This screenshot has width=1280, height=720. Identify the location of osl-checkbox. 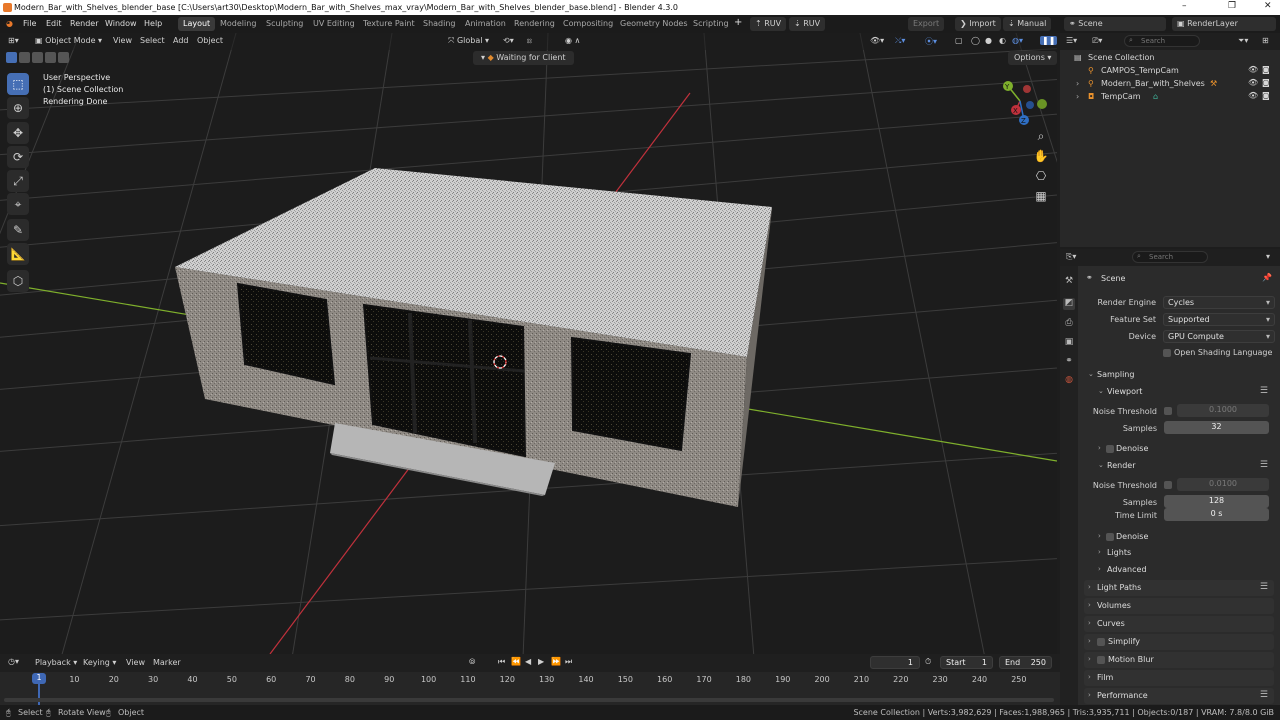
(1167, 353).